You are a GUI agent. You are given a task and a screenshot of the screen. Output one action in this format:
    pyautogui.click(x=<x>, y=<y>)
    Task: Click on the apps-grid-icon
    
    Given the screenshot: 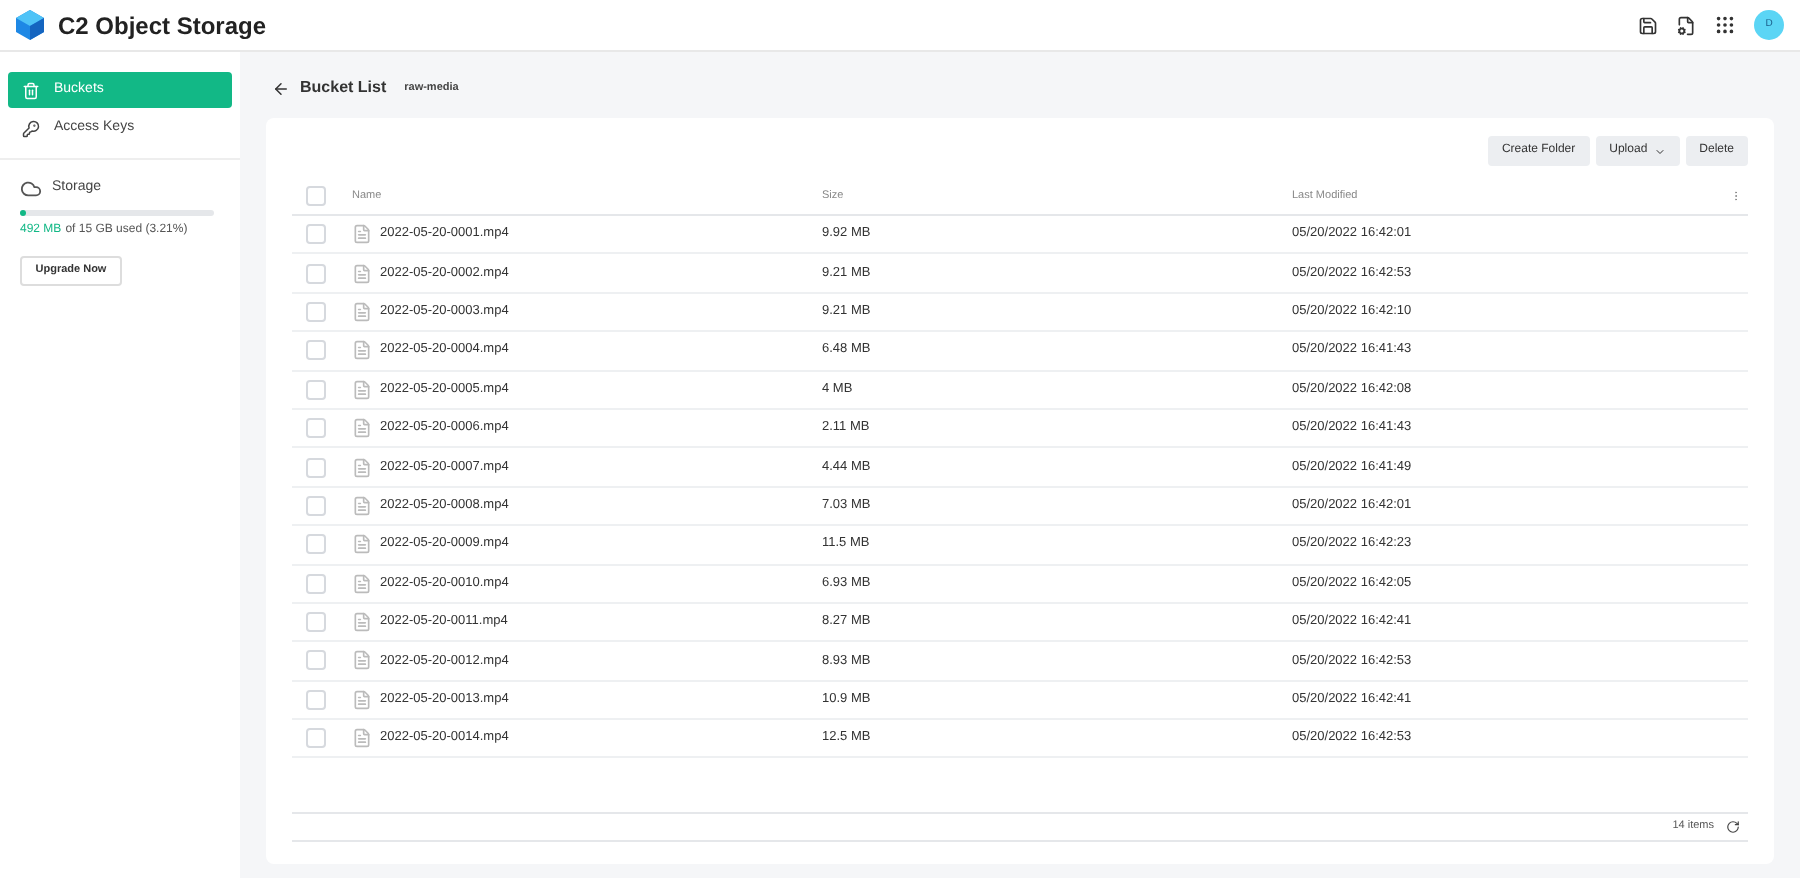 What is the action you would take?
    pyautogui.click(x=1725, y=25)
    